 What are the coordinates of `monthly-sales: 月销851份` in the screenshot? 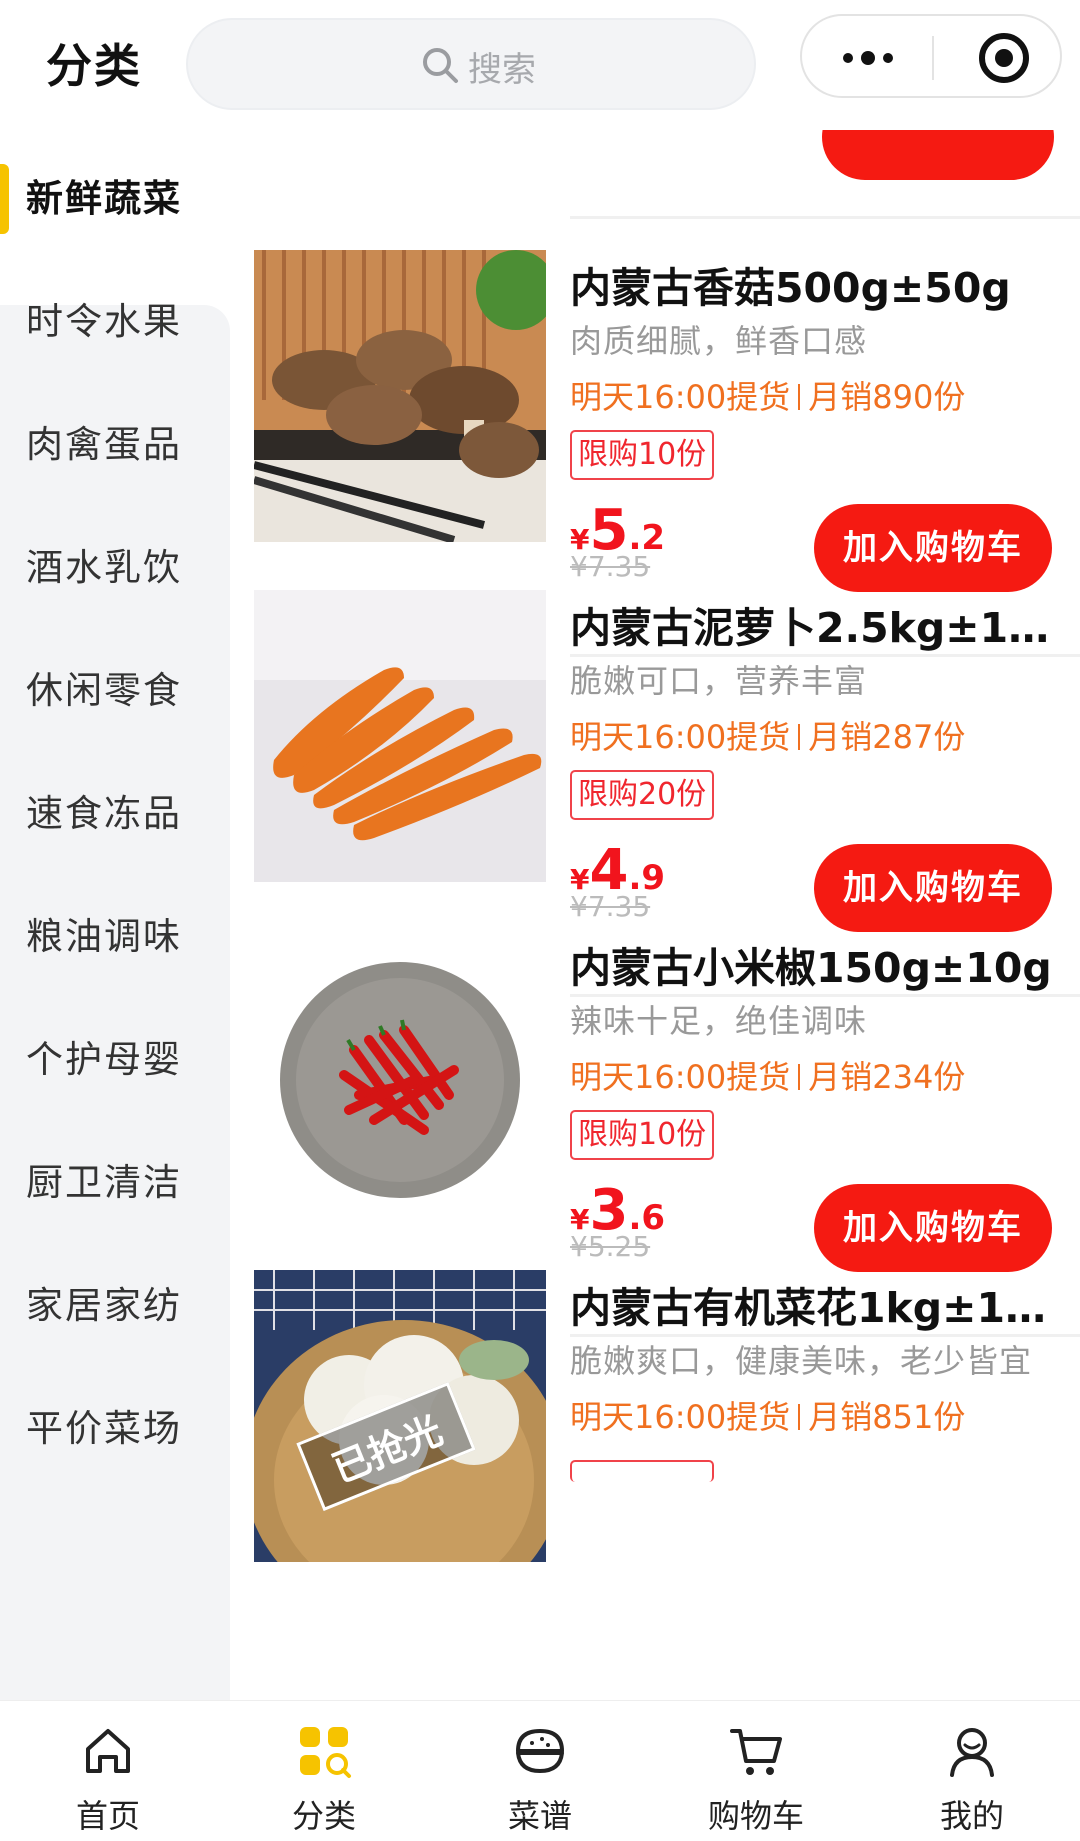 It's located at (887, 1417).